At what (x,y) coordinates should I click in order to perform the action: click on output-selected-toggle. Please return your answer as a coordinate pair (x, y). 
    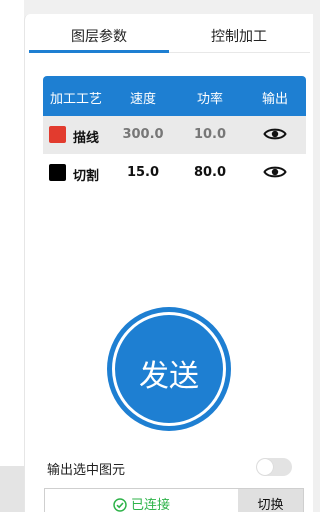
    Looking at the image, I should click on (274, 467).